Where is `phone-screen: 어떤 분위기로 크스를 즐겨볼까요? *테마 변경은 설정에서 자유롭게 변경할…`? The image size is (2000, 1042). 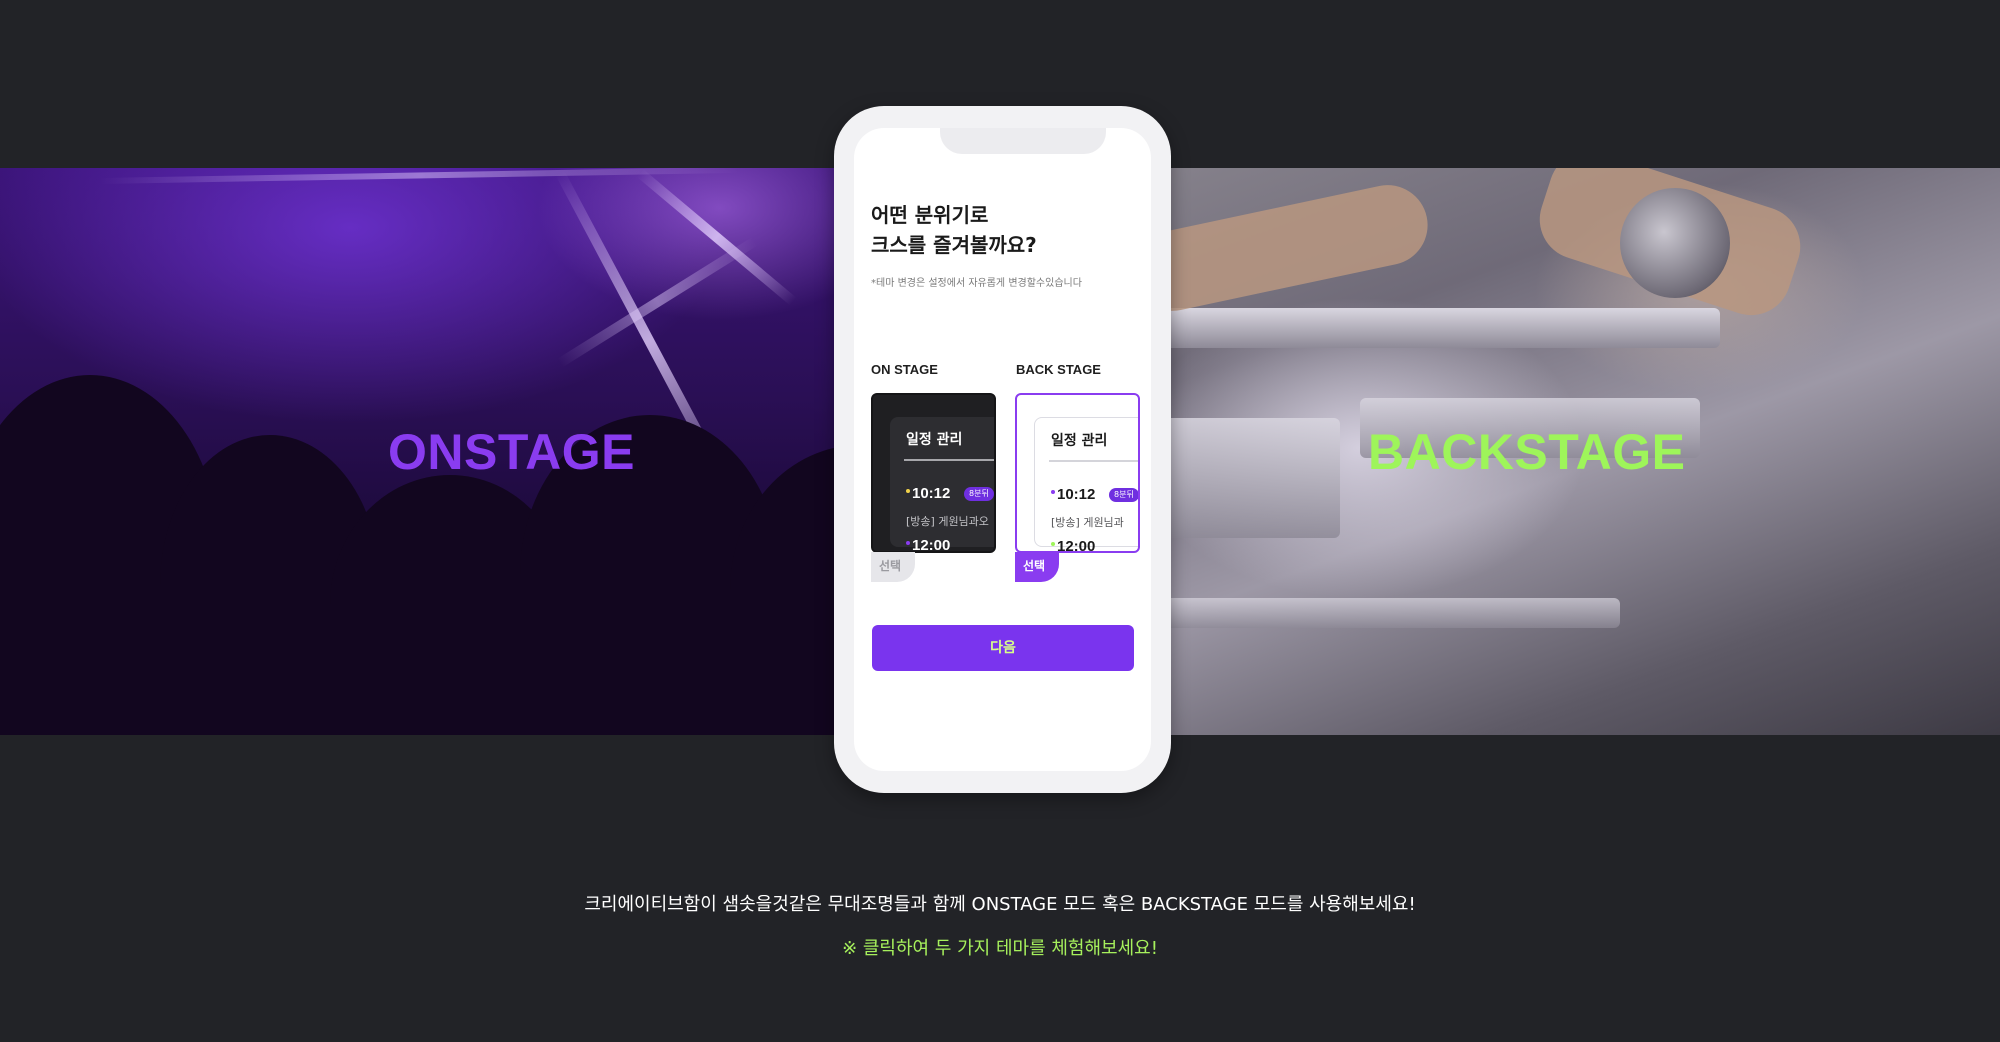 phone-screen: 어떤 분위기로 크스를 즐겨볼까요? *테마 변경은 설정에서 자유롭게 변경할… is located at coordinates (1002, 449).